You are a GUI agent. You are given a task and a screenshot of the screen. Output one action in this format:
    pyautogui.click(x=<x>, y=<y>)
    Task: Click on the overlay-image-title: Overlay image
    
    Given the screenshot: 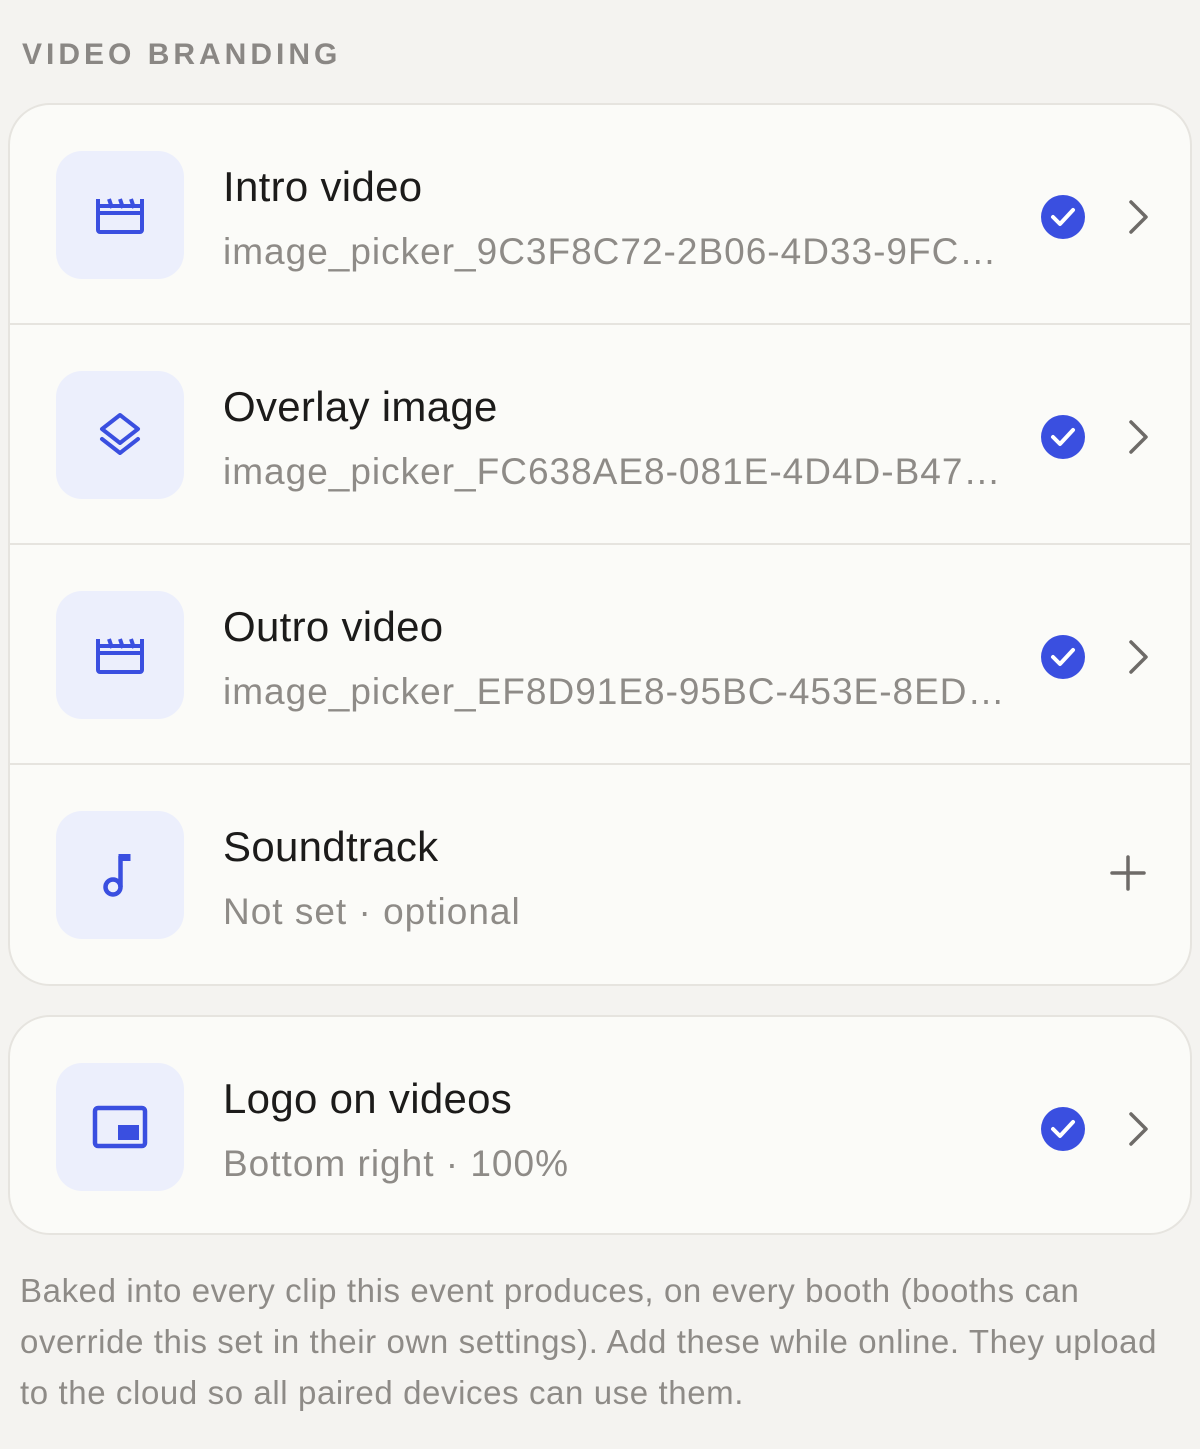 What is the action you would take?
    pyautogui.click(x=360, y=406)
    